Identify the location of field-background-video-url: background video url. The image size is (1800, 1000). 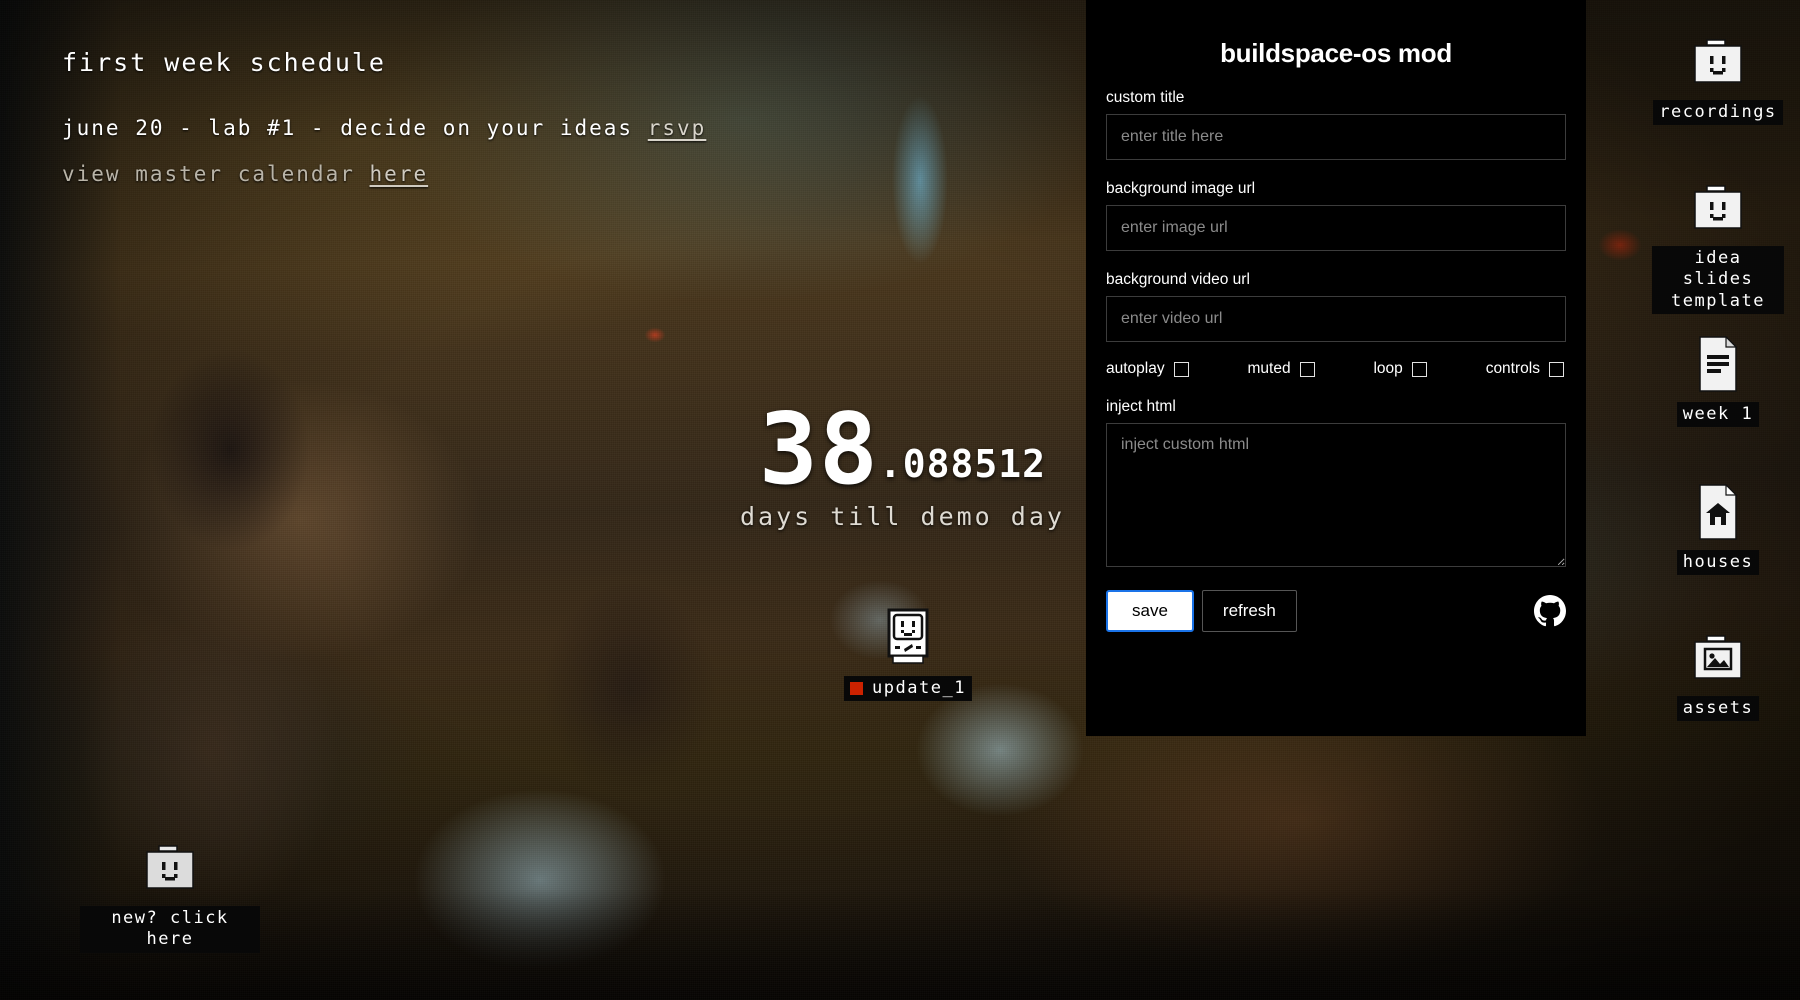
(1336, 306).